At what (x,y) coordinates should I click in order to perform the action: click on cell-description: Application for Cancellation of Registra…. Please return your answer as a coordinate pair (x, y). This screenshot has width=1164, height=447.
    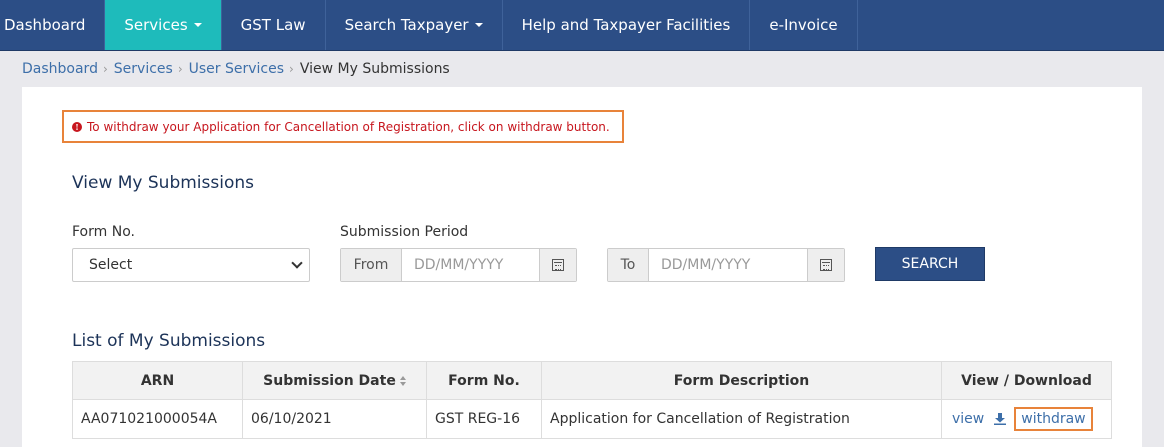
    Looking at the image, I should click on (741, 419).